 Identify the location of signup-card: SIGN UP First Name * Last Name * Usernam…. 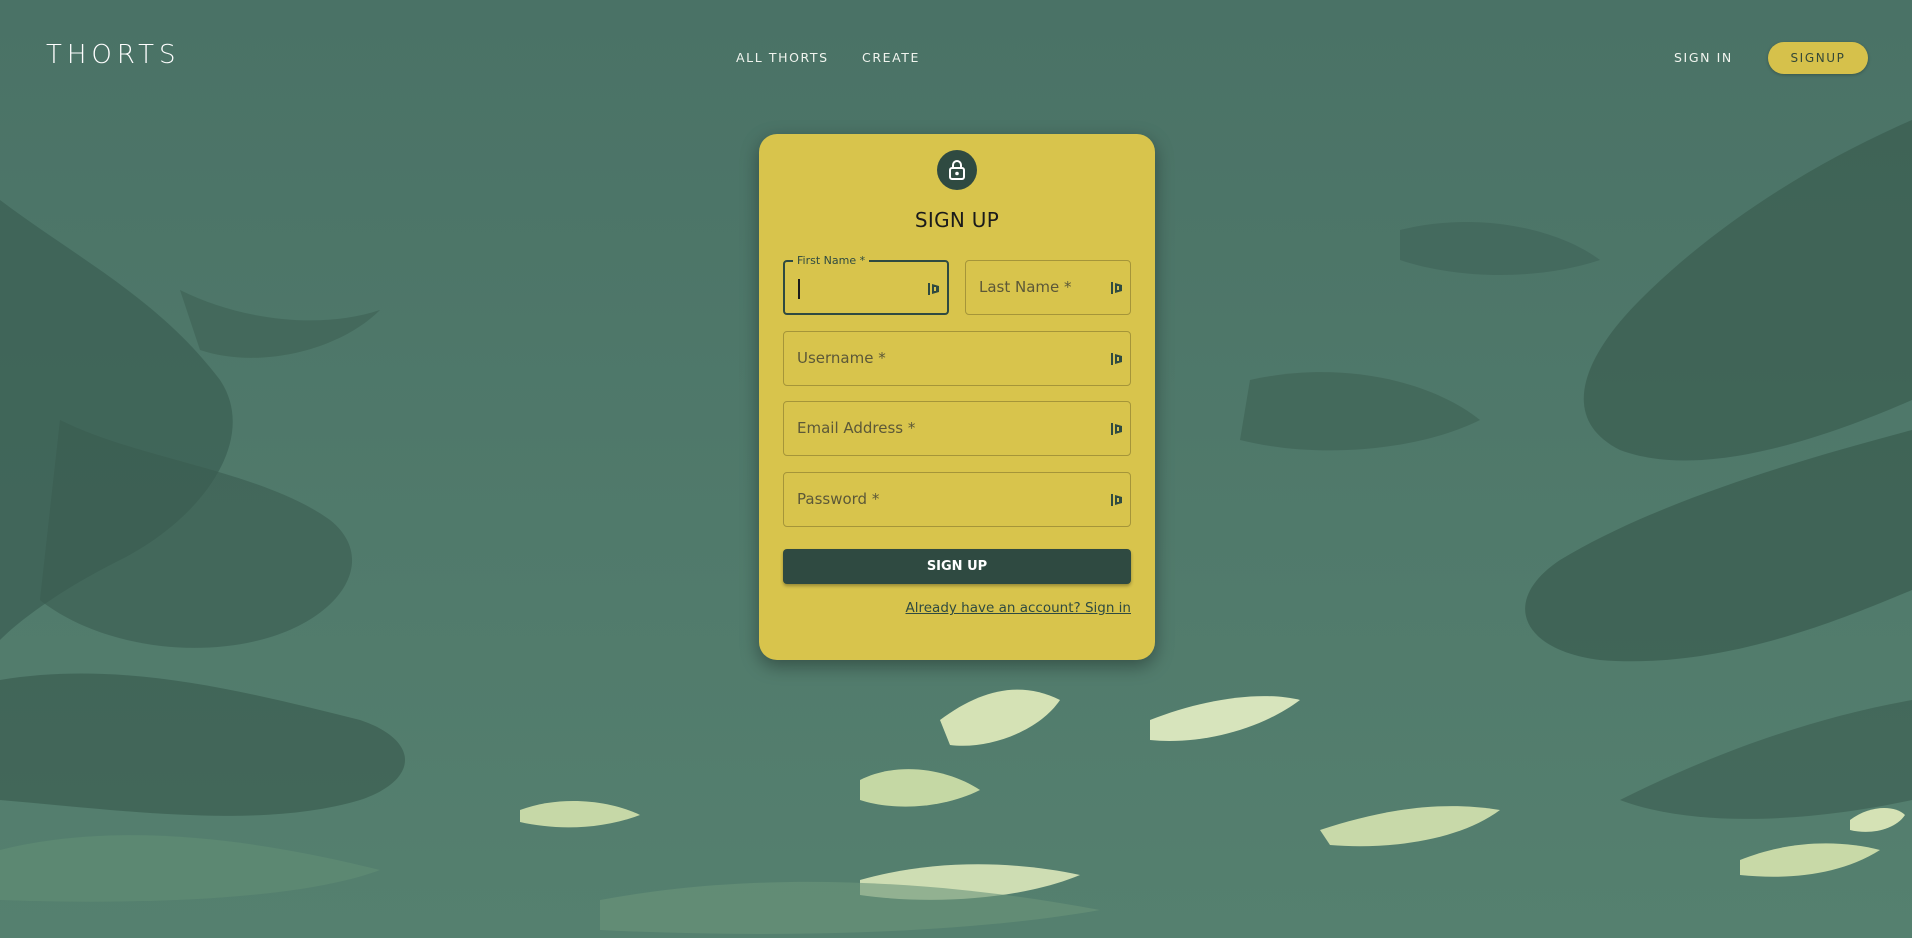
(957, 397).